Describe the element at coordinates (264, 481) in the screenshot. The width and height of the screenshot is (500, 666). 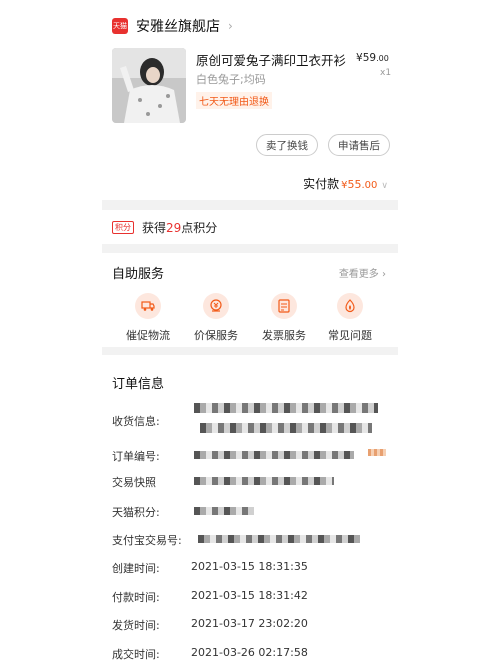
I see `redacted-snapshot` at that location.